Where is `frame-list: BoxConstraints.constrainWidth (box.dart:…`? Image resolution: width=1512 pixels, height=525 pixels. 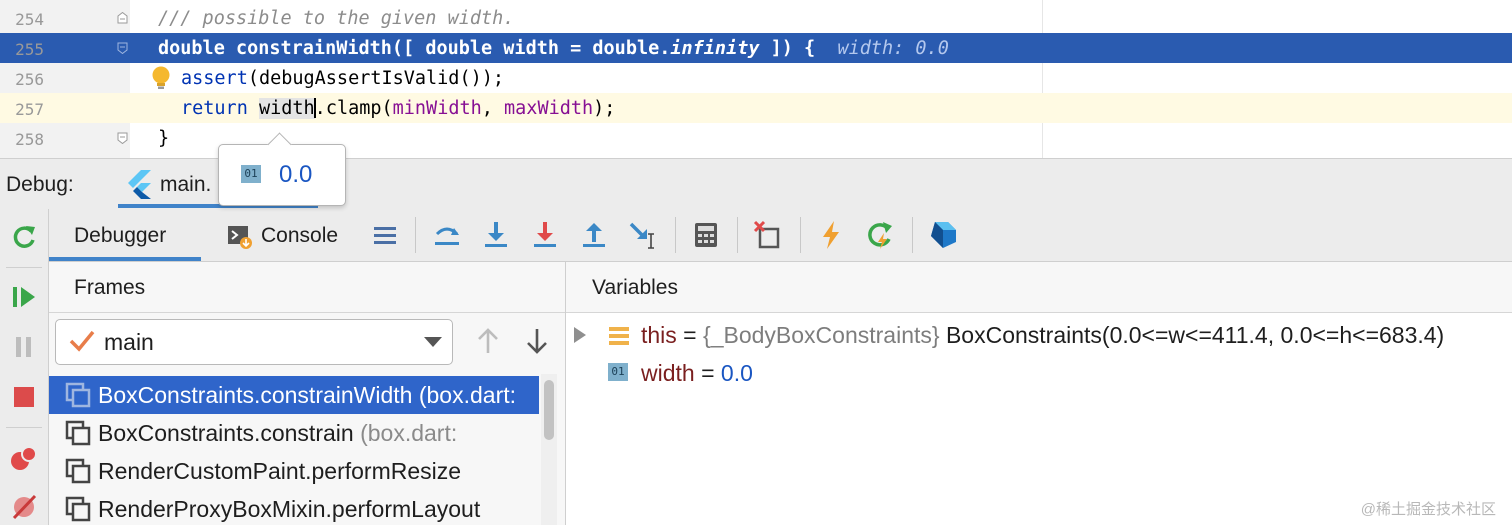 frame-list: BoxConstraints.constrainWidth (box.dart:… is located at coordinates (294, 448).